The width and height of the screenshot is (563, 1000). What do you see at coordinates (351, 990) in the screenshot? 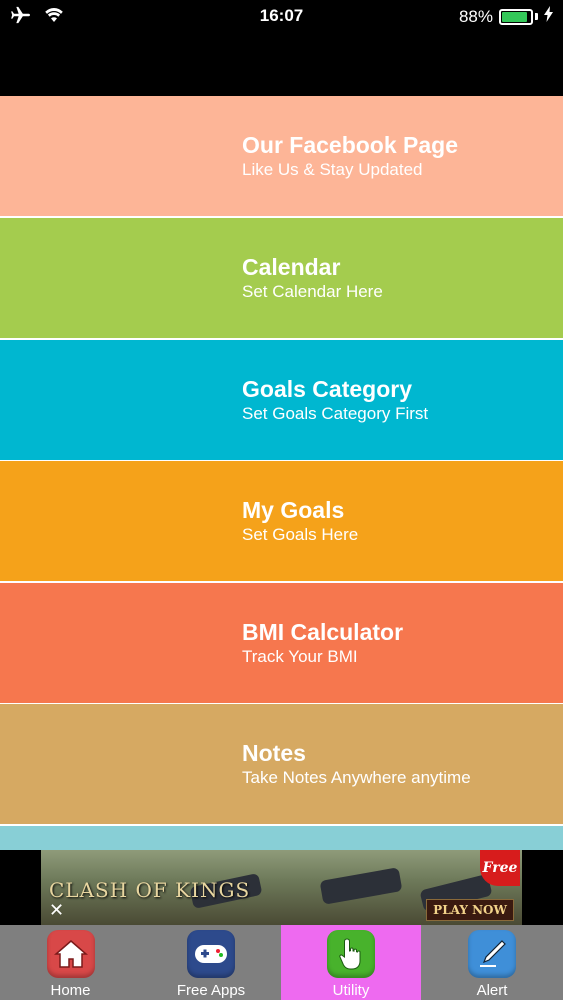
I see `tab-label: Utility` at bounding box center [351, 990].